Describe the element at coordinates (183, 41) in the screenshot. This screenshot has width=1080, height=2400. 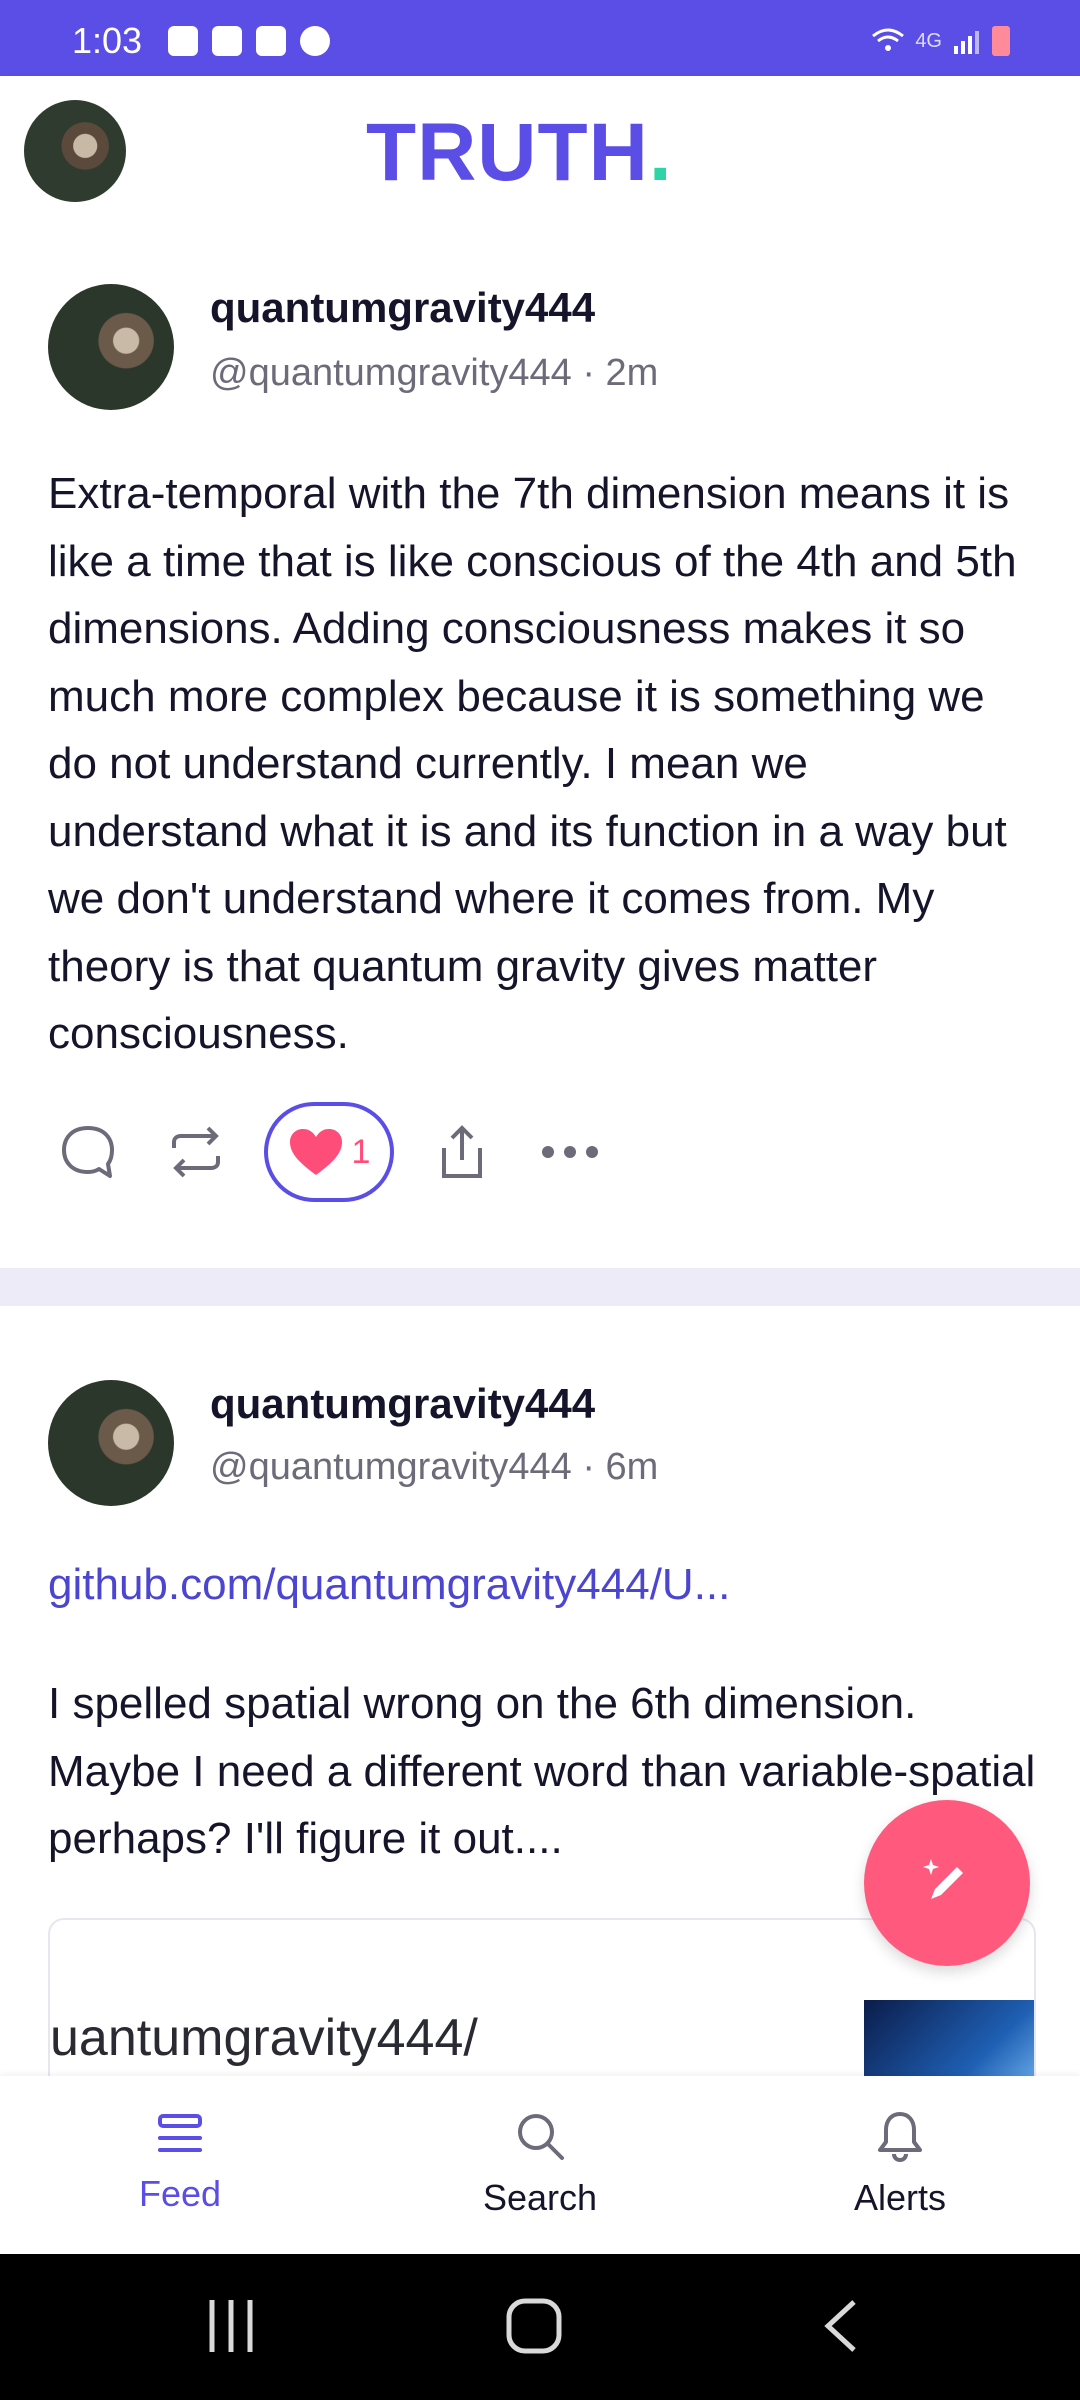
I see `alert-icon` at that location.